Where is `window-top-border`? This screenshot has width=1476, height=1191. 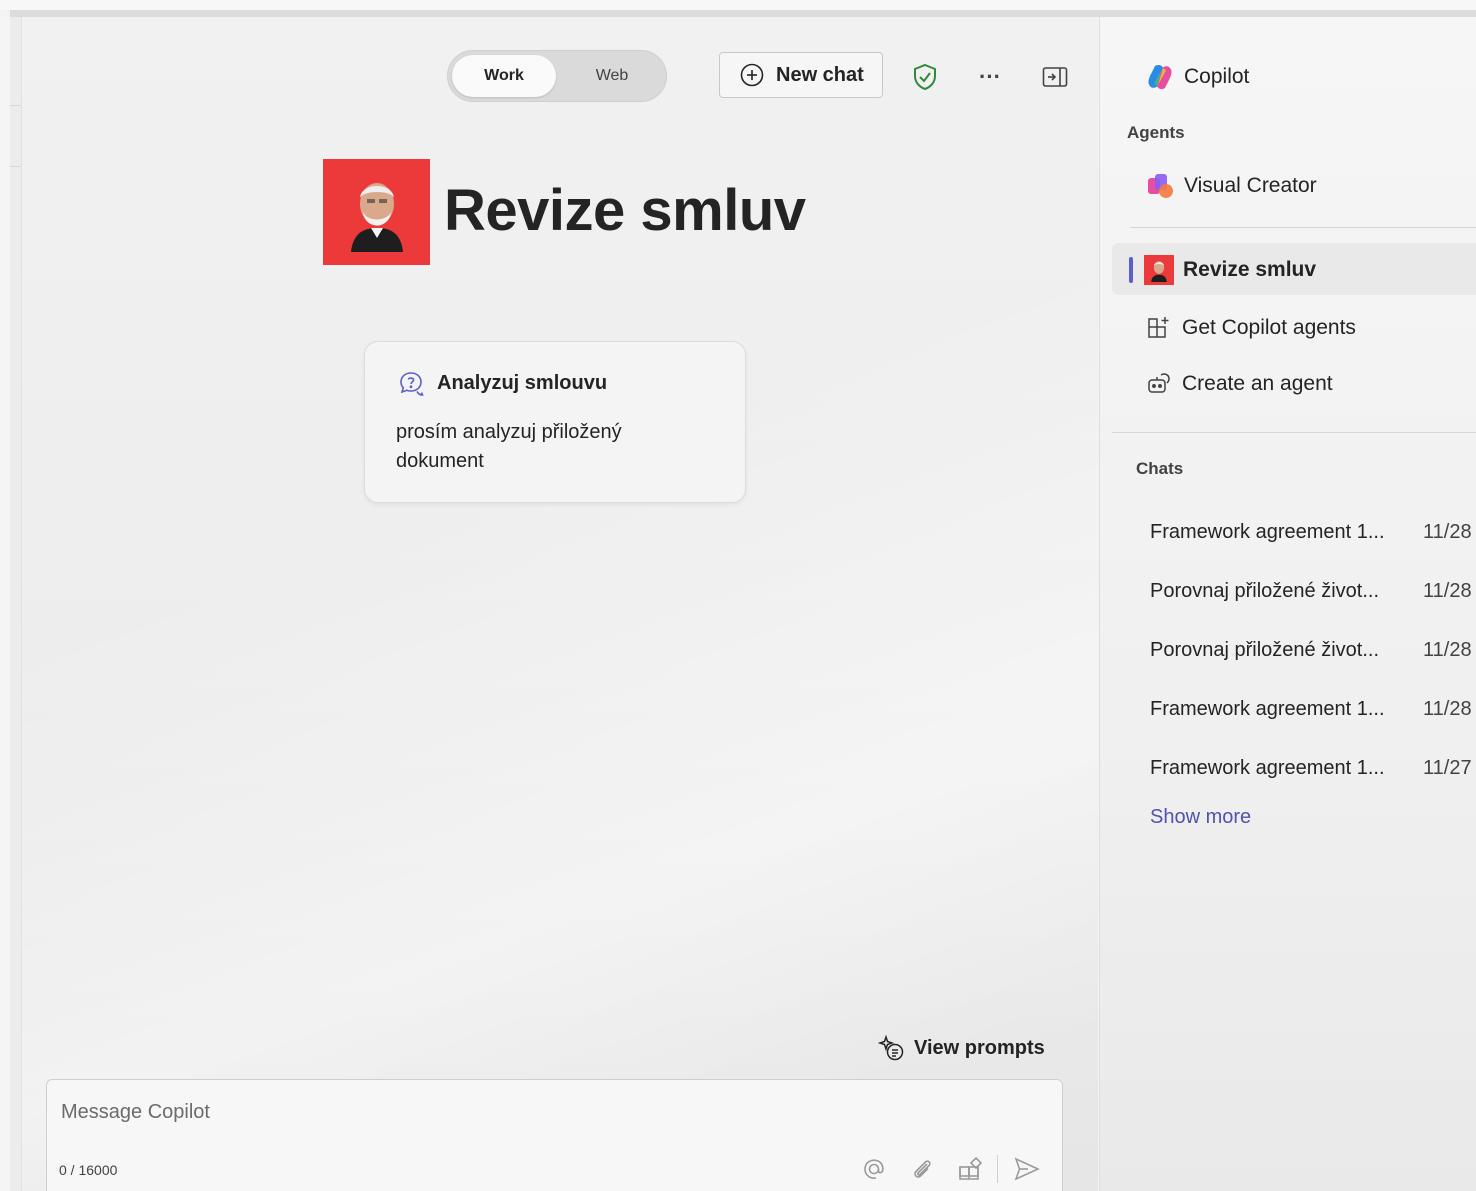
window-top-border is located at coordinates (743, 13).